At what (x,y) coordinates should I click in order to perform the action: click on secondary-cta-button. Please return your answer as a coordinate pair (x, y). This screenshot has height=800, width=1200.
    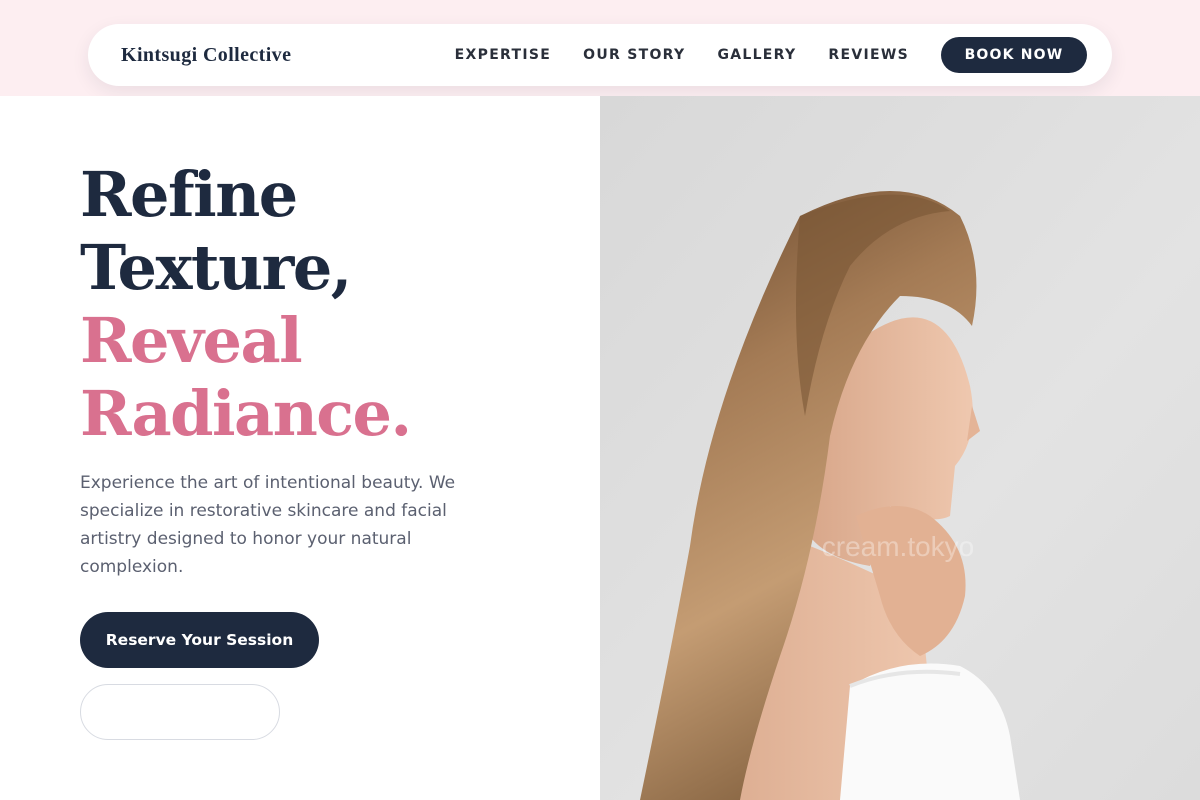
    Looking at the image, I should click on (180, 712).